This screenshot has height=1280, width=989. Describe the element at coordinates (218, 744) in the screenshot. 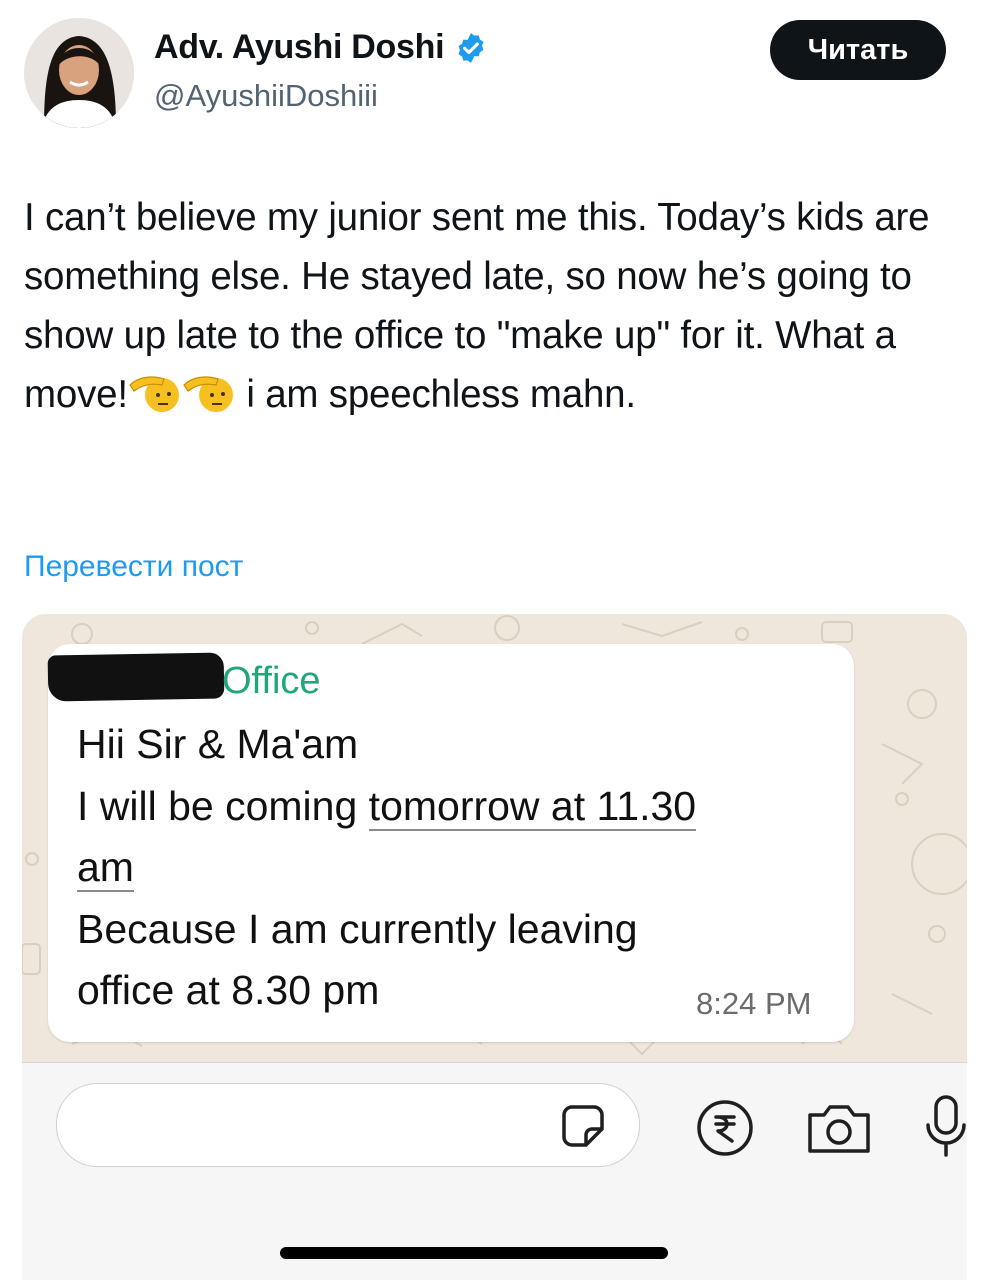

I see `message-line: Hii Sir & Ma'am` at that location.